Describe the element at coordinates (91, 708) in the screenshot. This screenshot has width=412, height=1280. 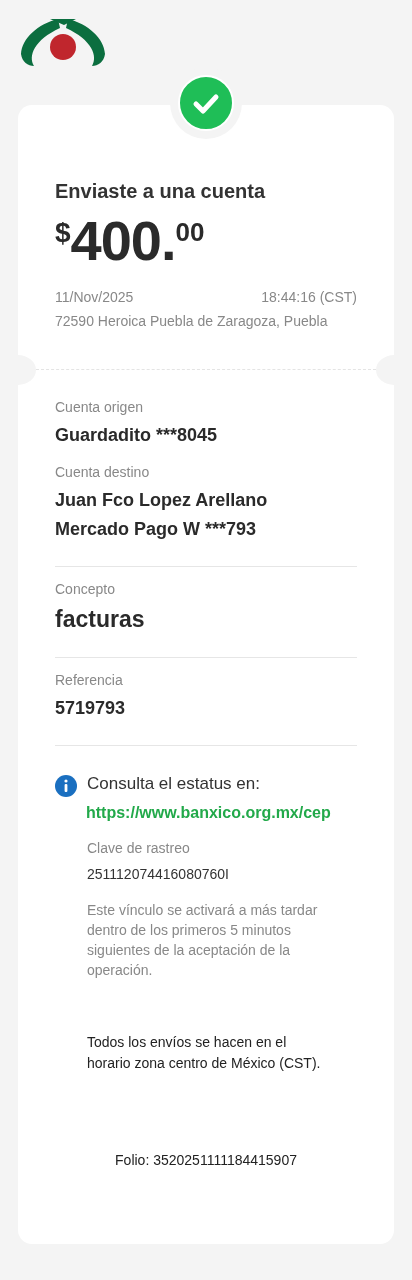
I see `field-value: 5719793` at that location.